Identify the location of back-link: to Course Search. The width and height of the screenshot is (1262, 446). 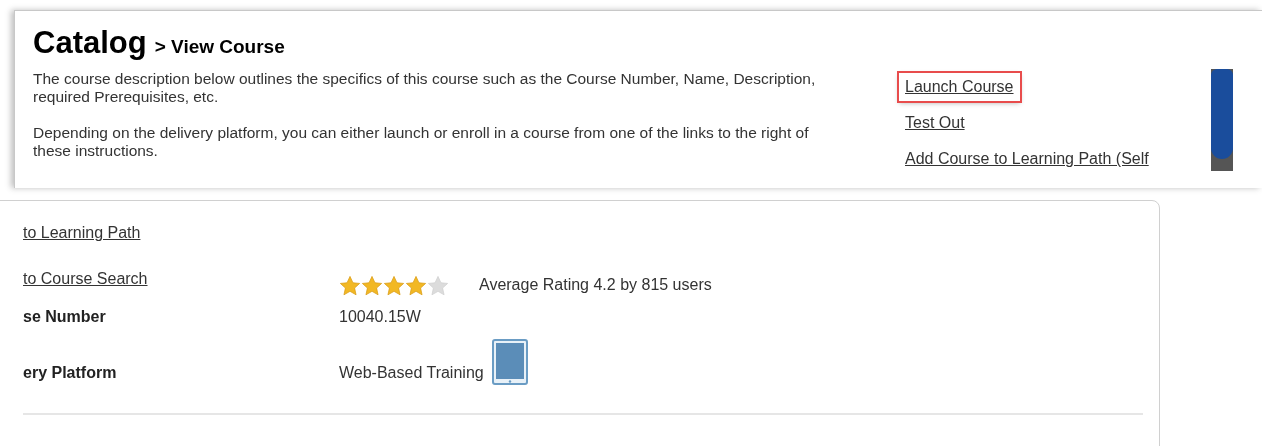
(181, 279).